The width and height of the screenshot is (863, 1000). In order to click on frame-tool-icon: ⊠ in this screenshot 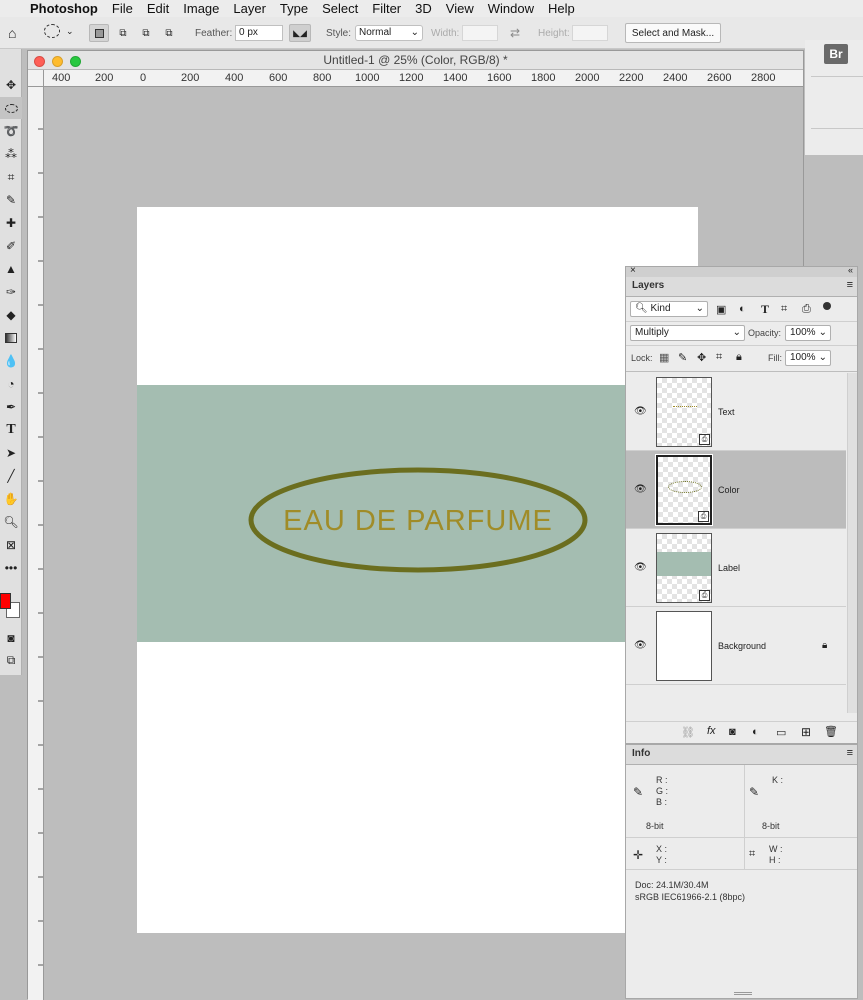, I will do `click(11, 545)`.